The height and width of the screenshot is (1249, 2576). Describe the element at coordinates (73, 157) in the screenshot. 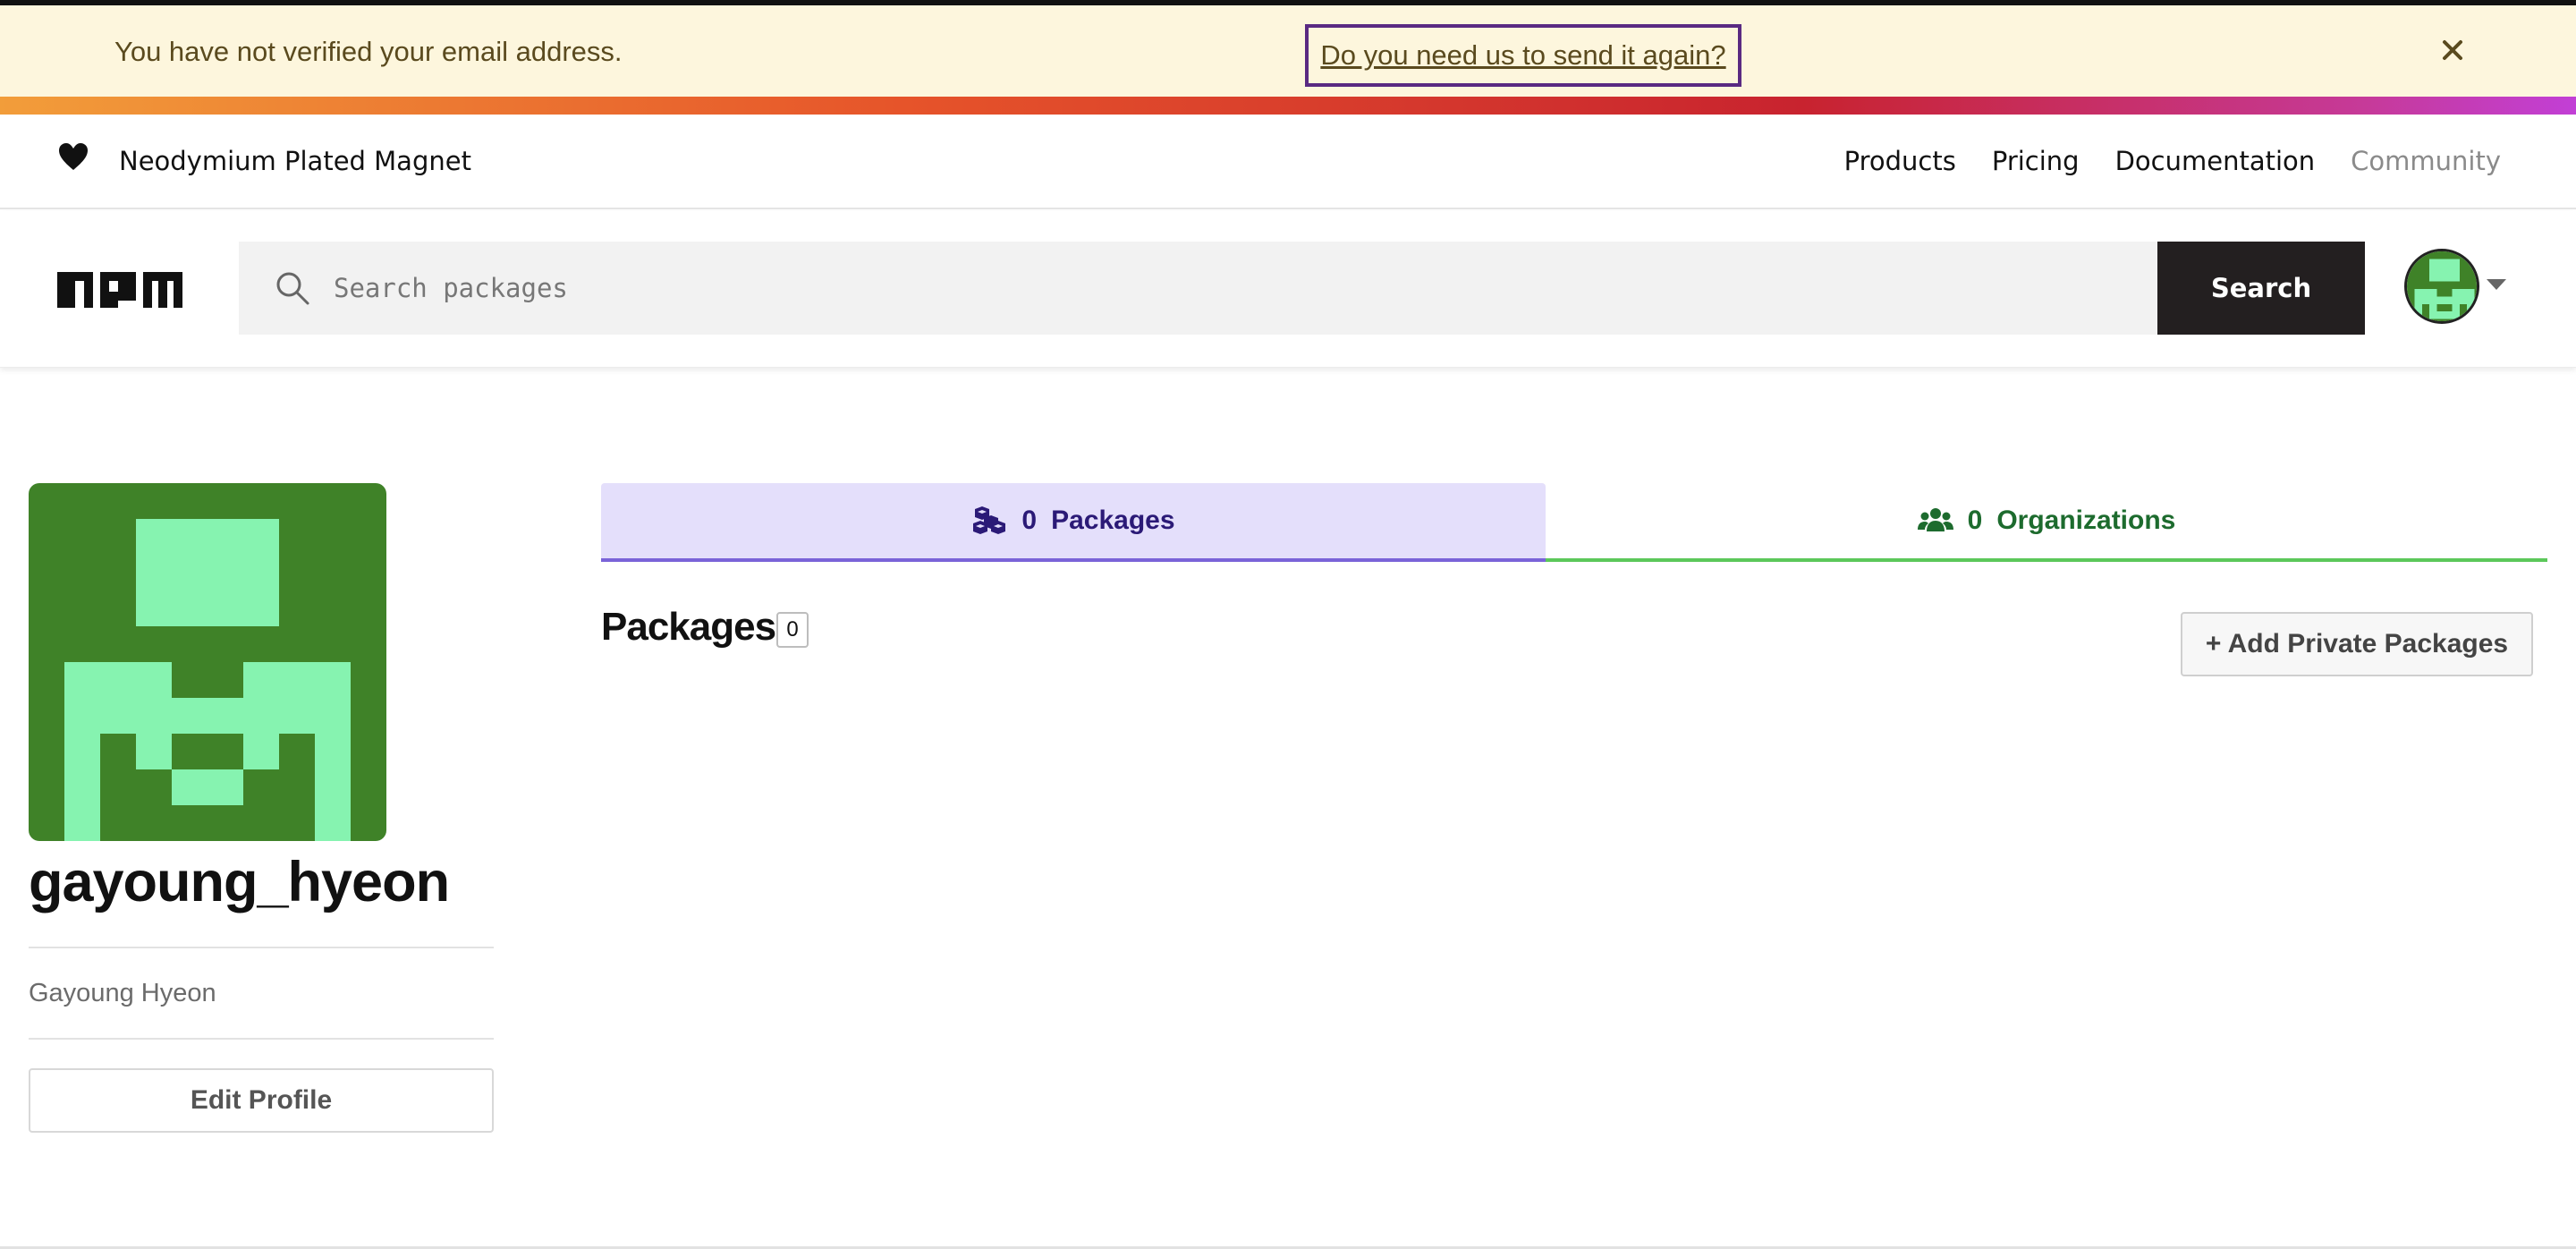

I see `heart-icon` at that location.